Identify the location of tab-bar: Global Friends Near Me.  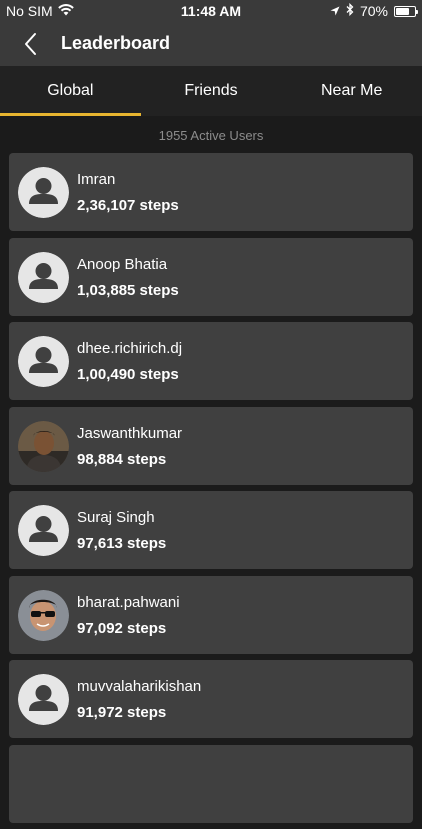
(211, 91).